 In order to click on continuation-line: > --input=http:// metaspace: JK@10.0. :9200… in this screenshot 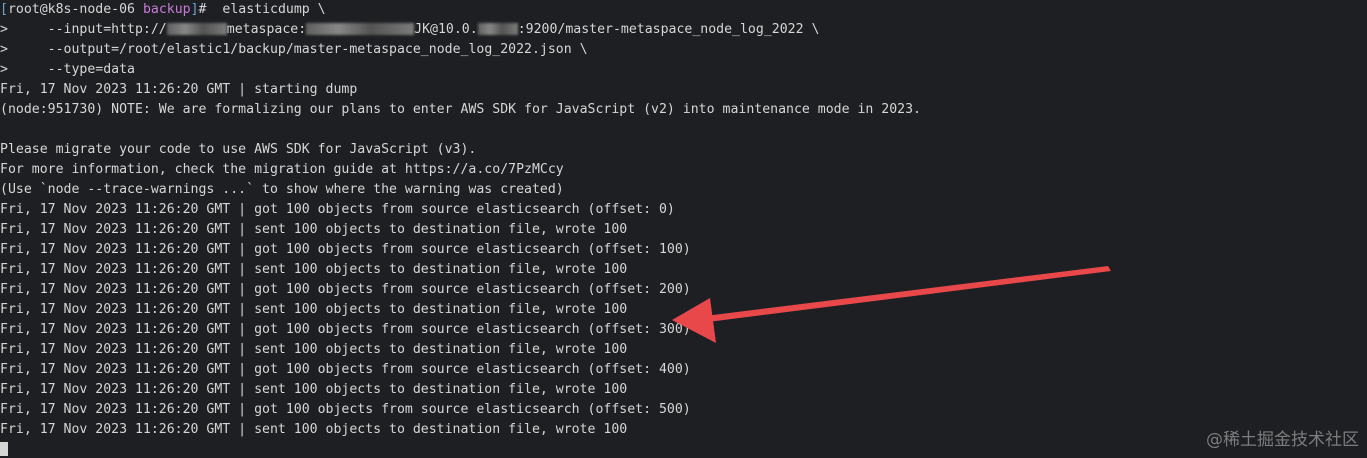, I will do `click(460, 30)`.